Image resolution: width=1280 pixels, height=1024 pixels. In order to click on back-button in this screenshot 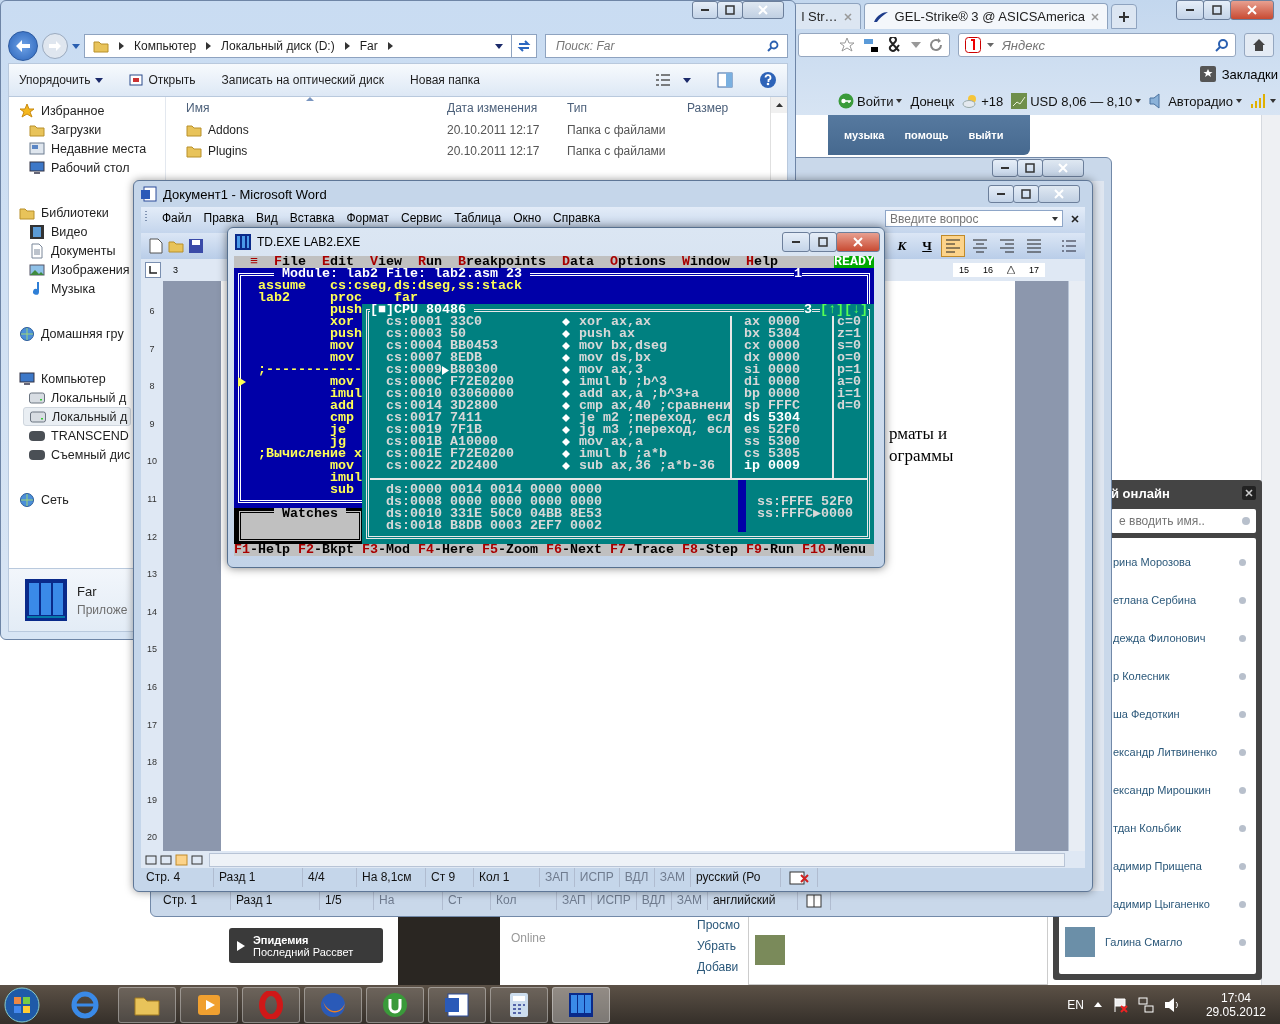, I will do `click(23, 46)`.